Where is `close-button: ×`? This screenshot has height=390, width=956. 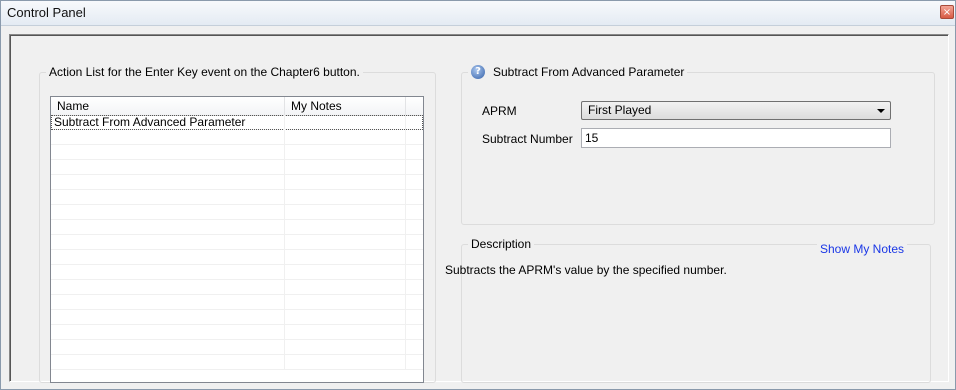 close-button: × is located at coordinates (947, 12).